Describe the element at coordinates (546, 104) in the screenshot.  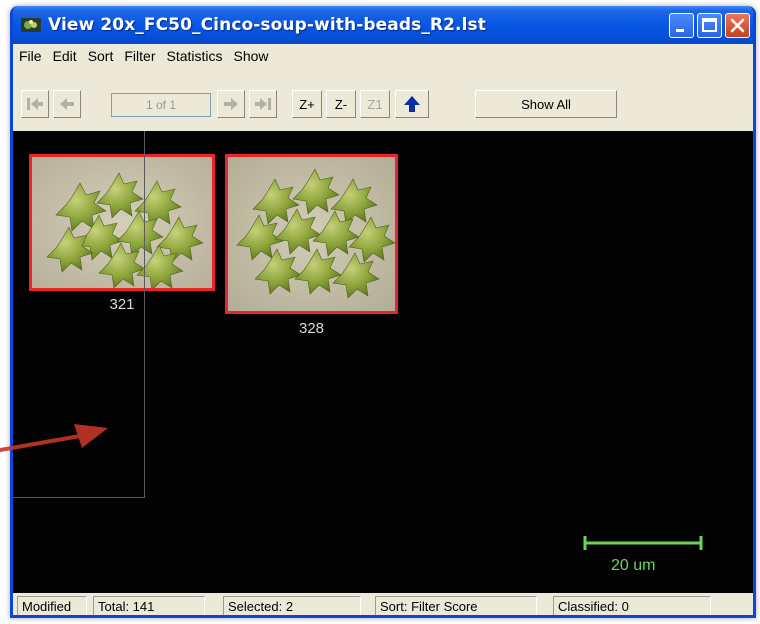
I see `show-all-button: Show All` at that location.